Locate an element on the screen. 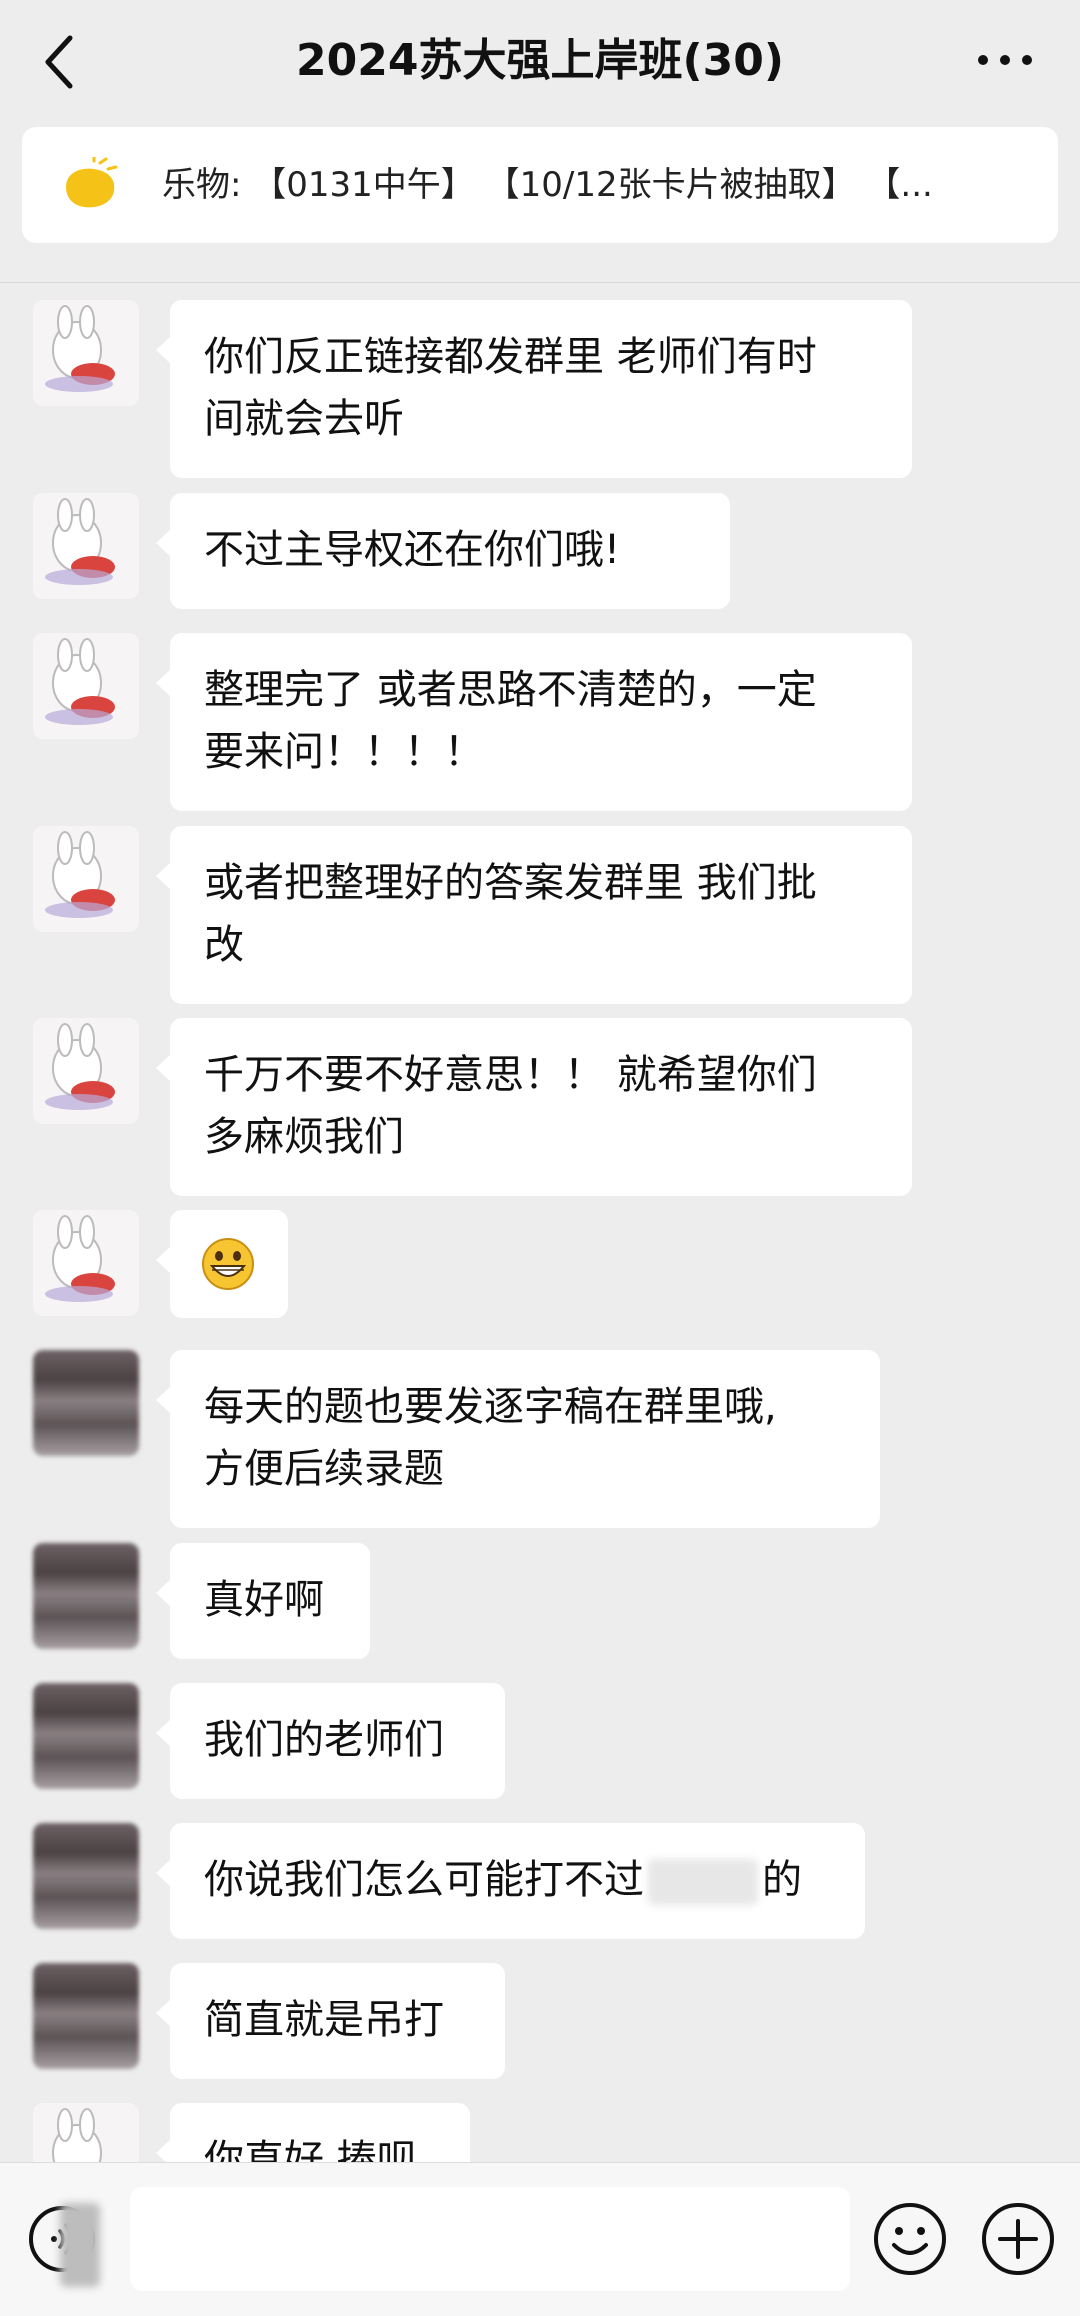 The image size is (1080, 2316). message-bubble: 千万不要不好意思！！ 就希望你们 多麻烦我们 is located at coordinates (534, 1107).